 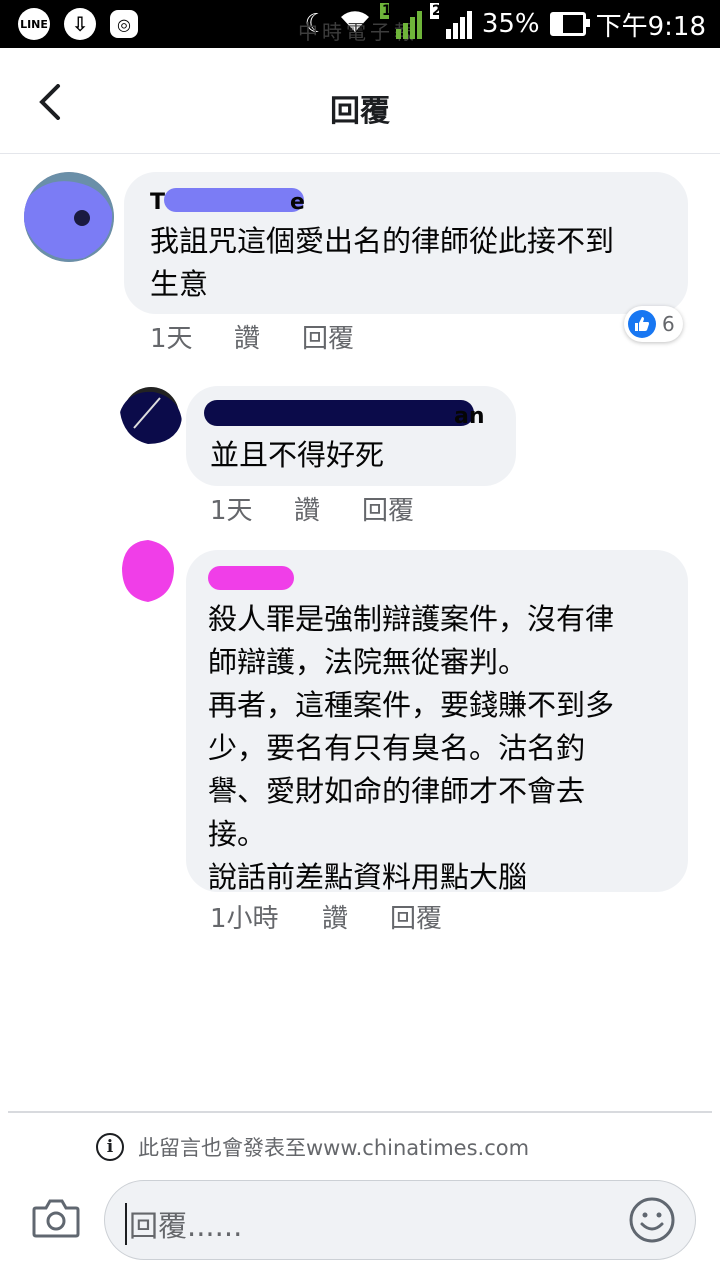 I want to click on comment-bubble-2: an 並且不得好死, so click(x=351, y=436).